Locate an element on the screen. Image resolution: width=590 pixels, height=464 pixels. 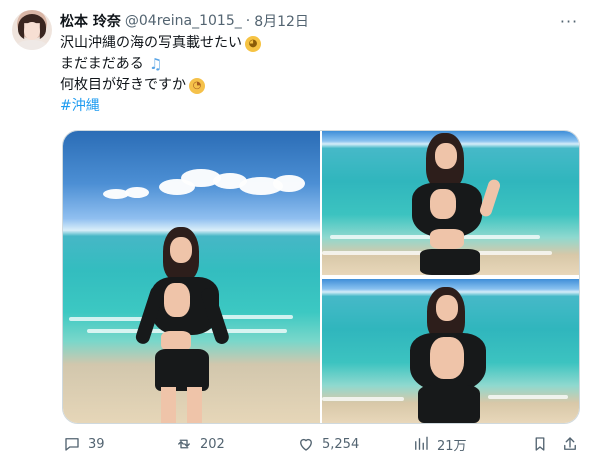
tweet-line-3: 何枚目が好きですか ◔ is located at coordinates (310, 85).